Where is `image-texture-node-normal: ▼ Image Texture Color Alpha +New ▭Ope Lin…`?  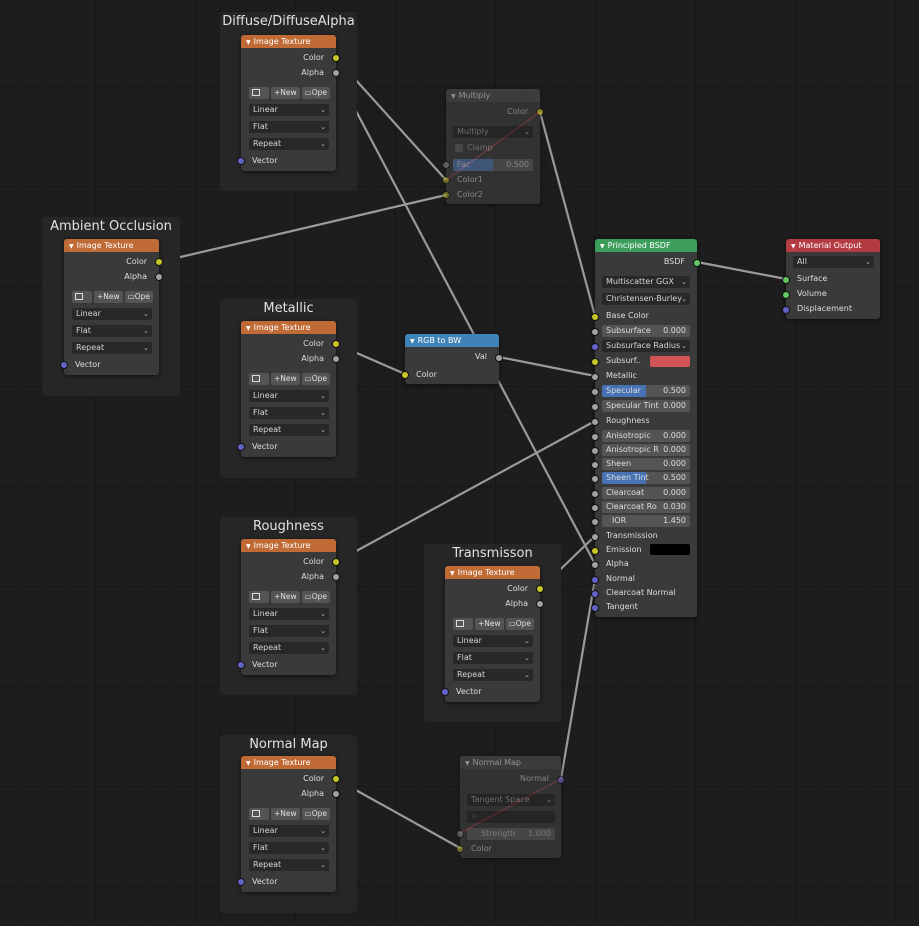 image-texture-node-normal: ▼ Image Texture Color Alpha +New ▭Ope Lin… is located at coordinates (288, 824).